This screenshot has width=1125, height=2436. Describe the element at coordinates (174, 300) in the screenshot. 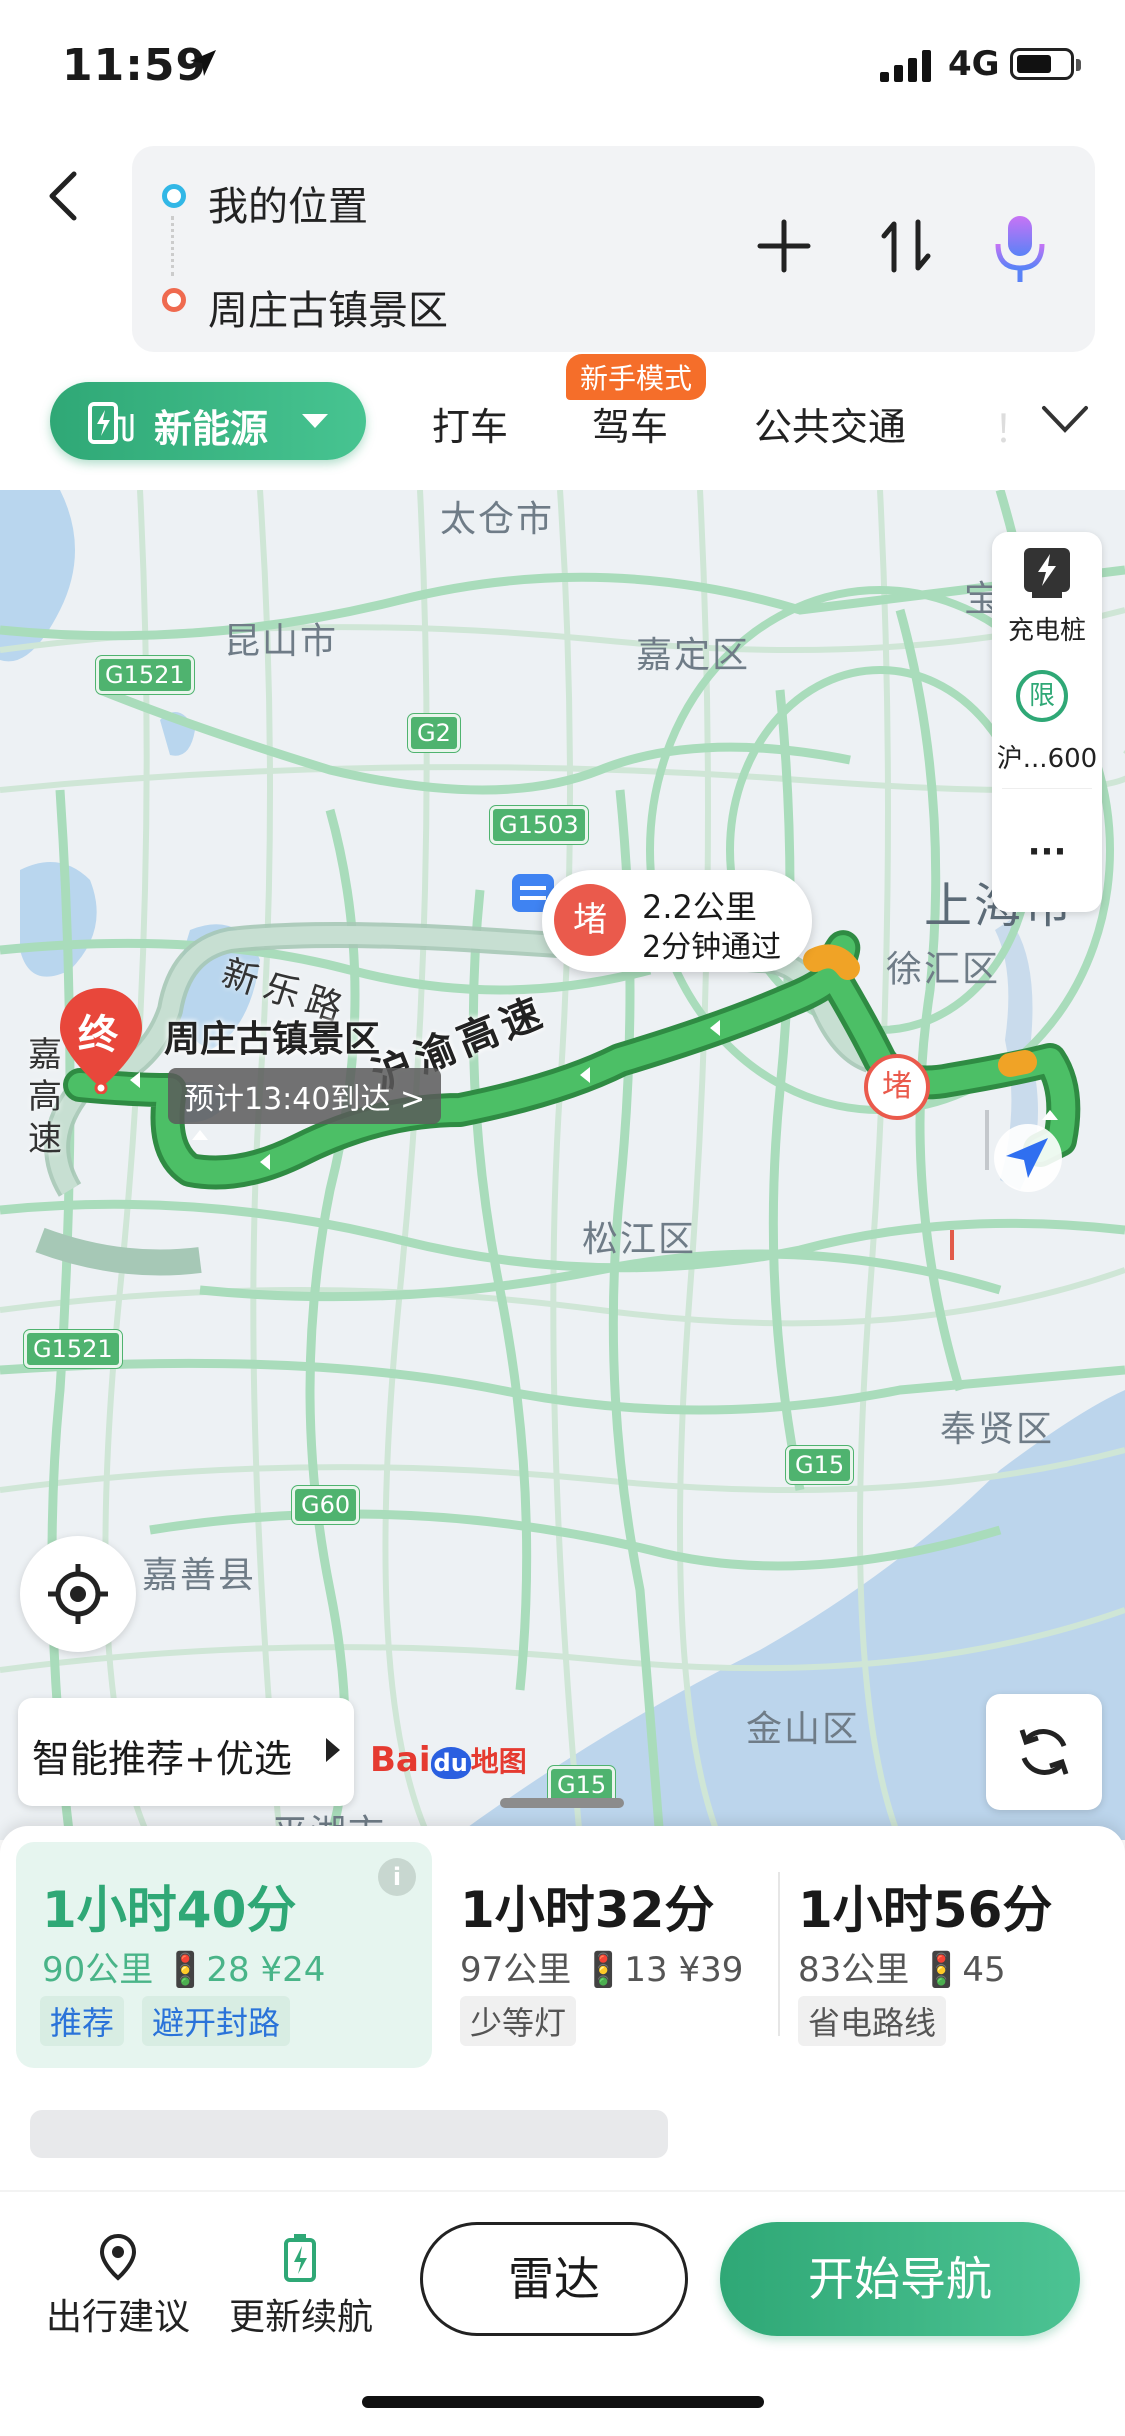

I see `destination-dot-icon` at that location.